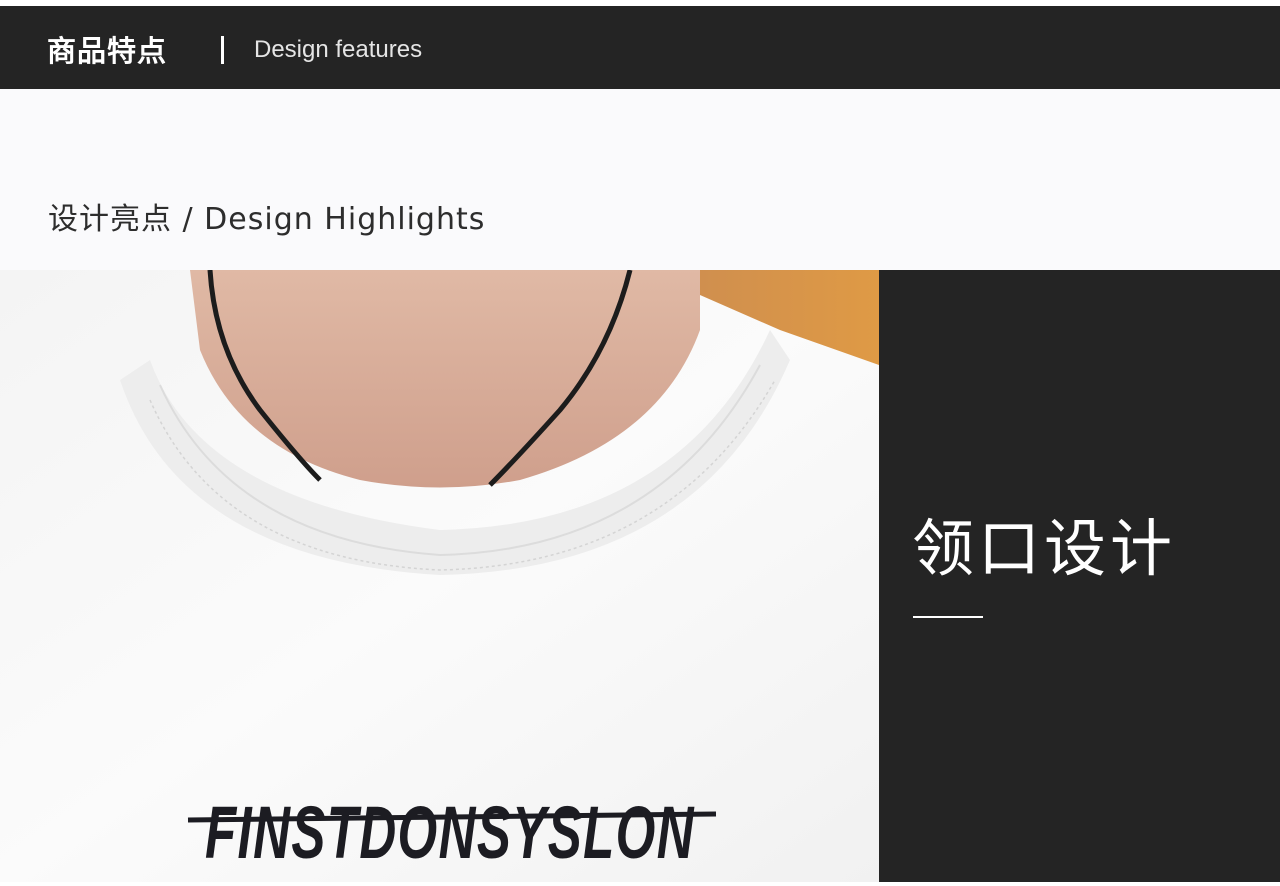 Image resolution: width=1280 pixels, height=886 pixels. I want to click on design-highlights-heading: 设计亮点 / Design Highlights, so click(267, 219).